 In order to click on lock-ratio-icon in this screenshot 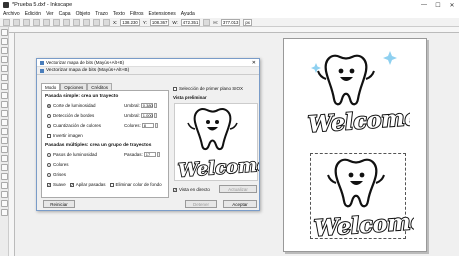, I will do `click(207, 22)`.